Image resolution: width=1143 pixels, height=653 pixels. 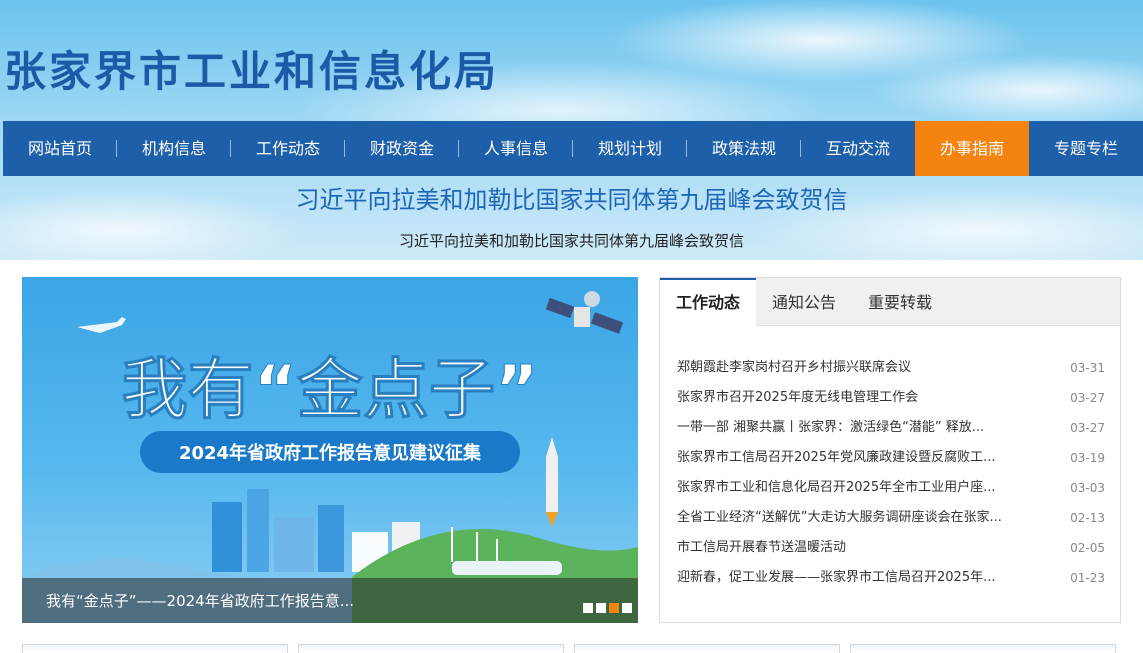 I want to click on headline-link: 习近平向拉美和加勒比国家共同体第九届峰会致贺信, so click(x=571, y=197).